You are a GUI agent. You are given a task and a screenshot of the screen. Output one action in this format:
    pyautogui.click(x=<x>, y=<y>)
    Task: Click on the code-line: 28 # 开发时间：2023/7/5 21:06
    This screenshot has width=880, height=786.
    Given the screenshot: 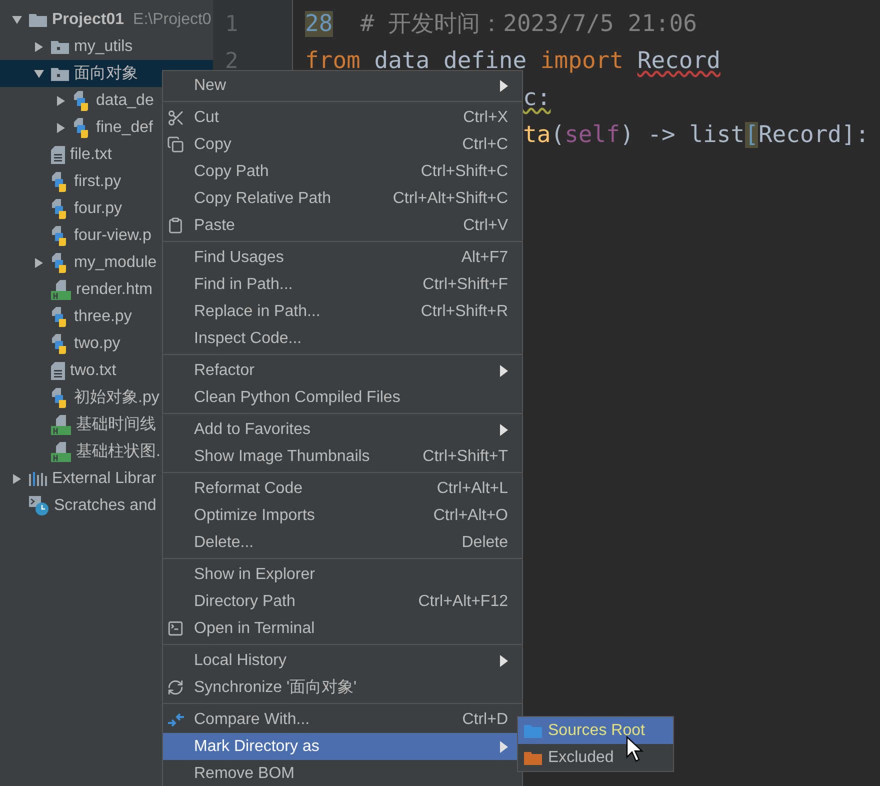 What is the action you would take?
    pyautogui.click(x=501, y=24)
    